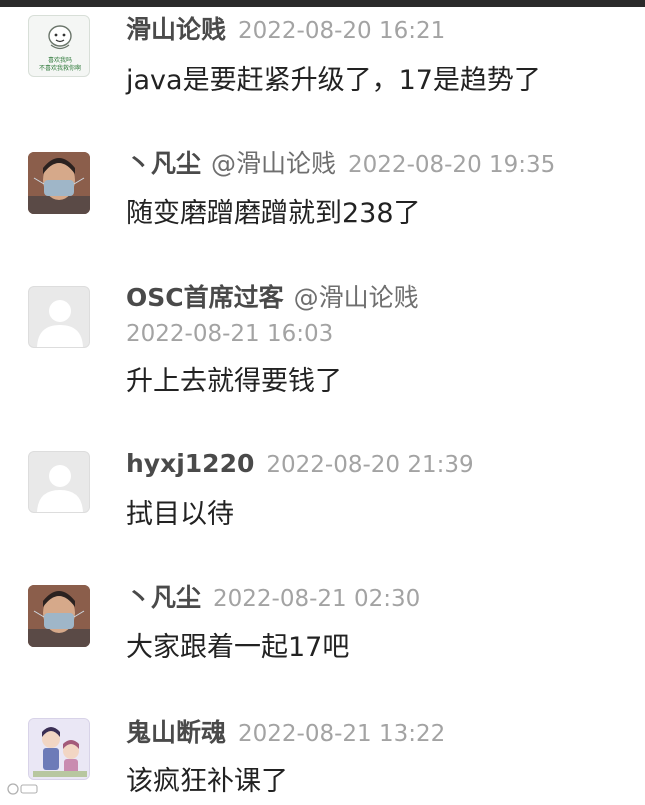 Image resolution: width=645 pixels, height=805 pixels. I want to click on comment-content: 升上去就得要钱了, so click(234, 381).